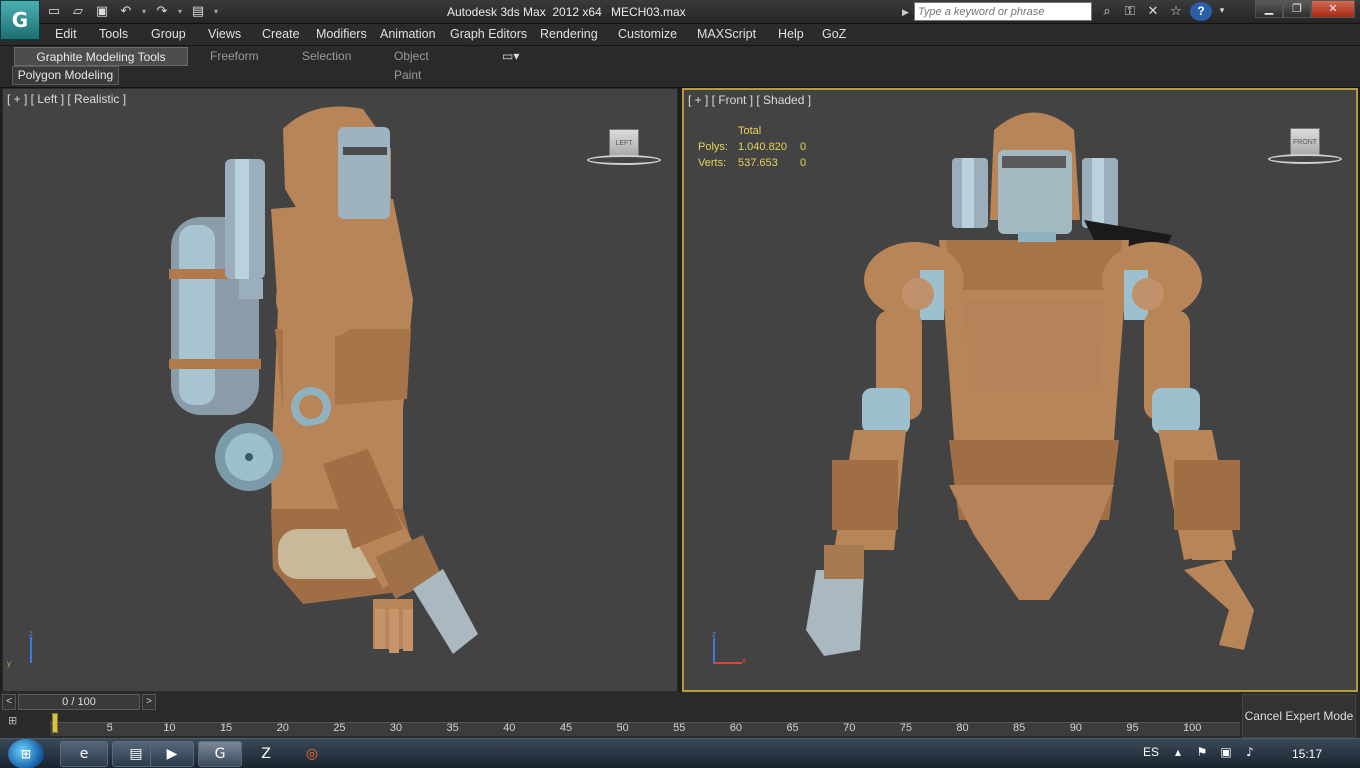 This screenshot has height=768, width=1360. Describe the element at coordinates (162, 12) in the screenshot. I see `redo-icon: ↷` at that location.